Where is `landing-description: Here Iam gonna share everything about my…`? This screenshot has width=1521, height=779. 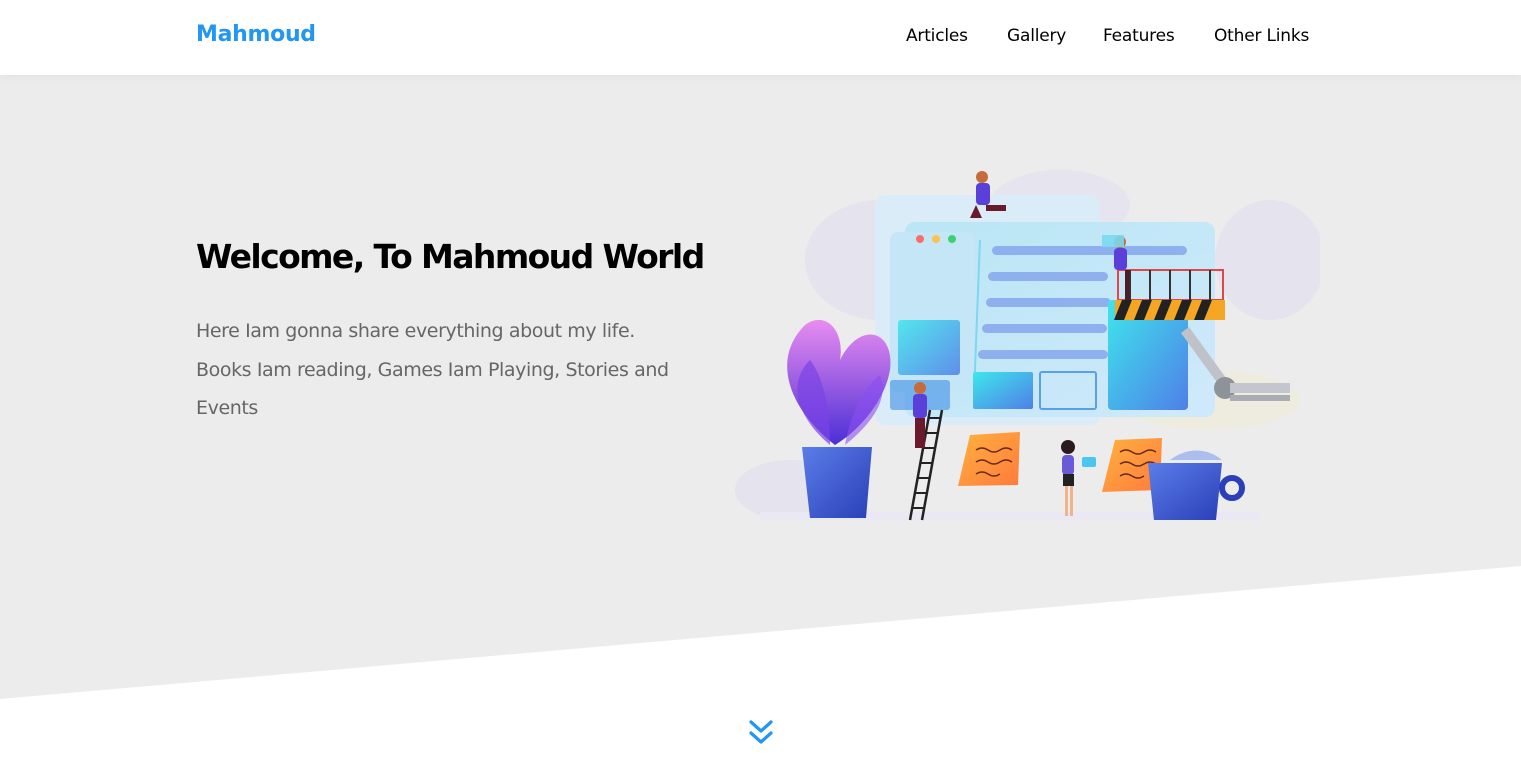 landing-description: Here Iam gonna share everything about my… is located at coordinates (432, 369).